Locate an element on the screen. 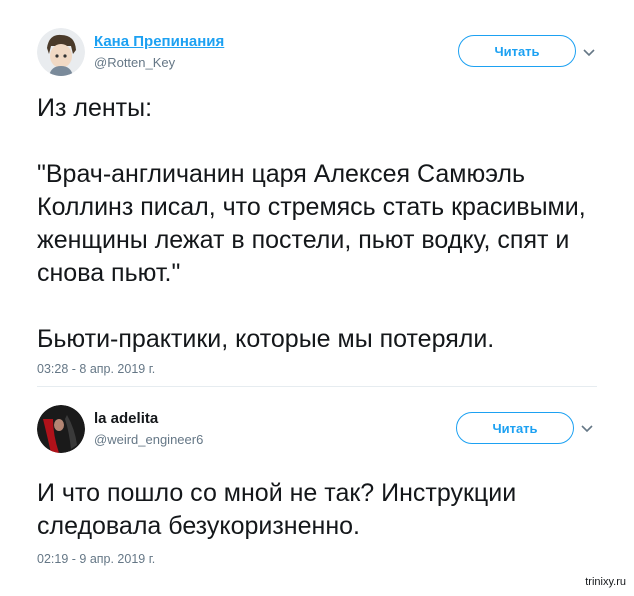 The image size is (634, 596). display-name-link: Кана Препинания is located at coordinates (159, 41).